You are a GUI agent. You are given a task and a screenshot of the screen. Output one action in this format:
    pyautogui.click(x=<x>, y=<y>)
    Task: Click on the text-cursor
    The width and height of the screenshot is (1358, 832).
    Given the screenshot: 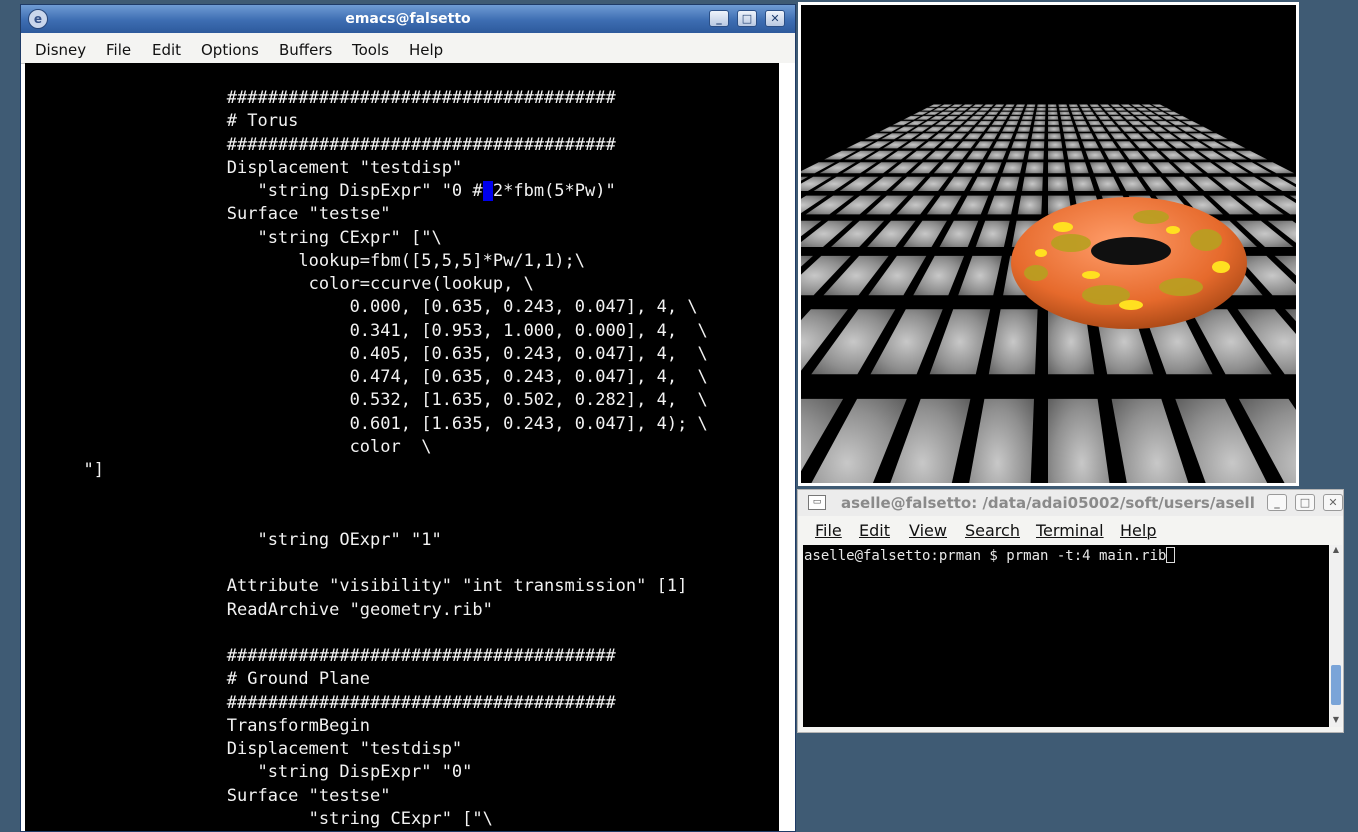 What is the action you would take?
    pyautogui.click(x=487, y=191)
    